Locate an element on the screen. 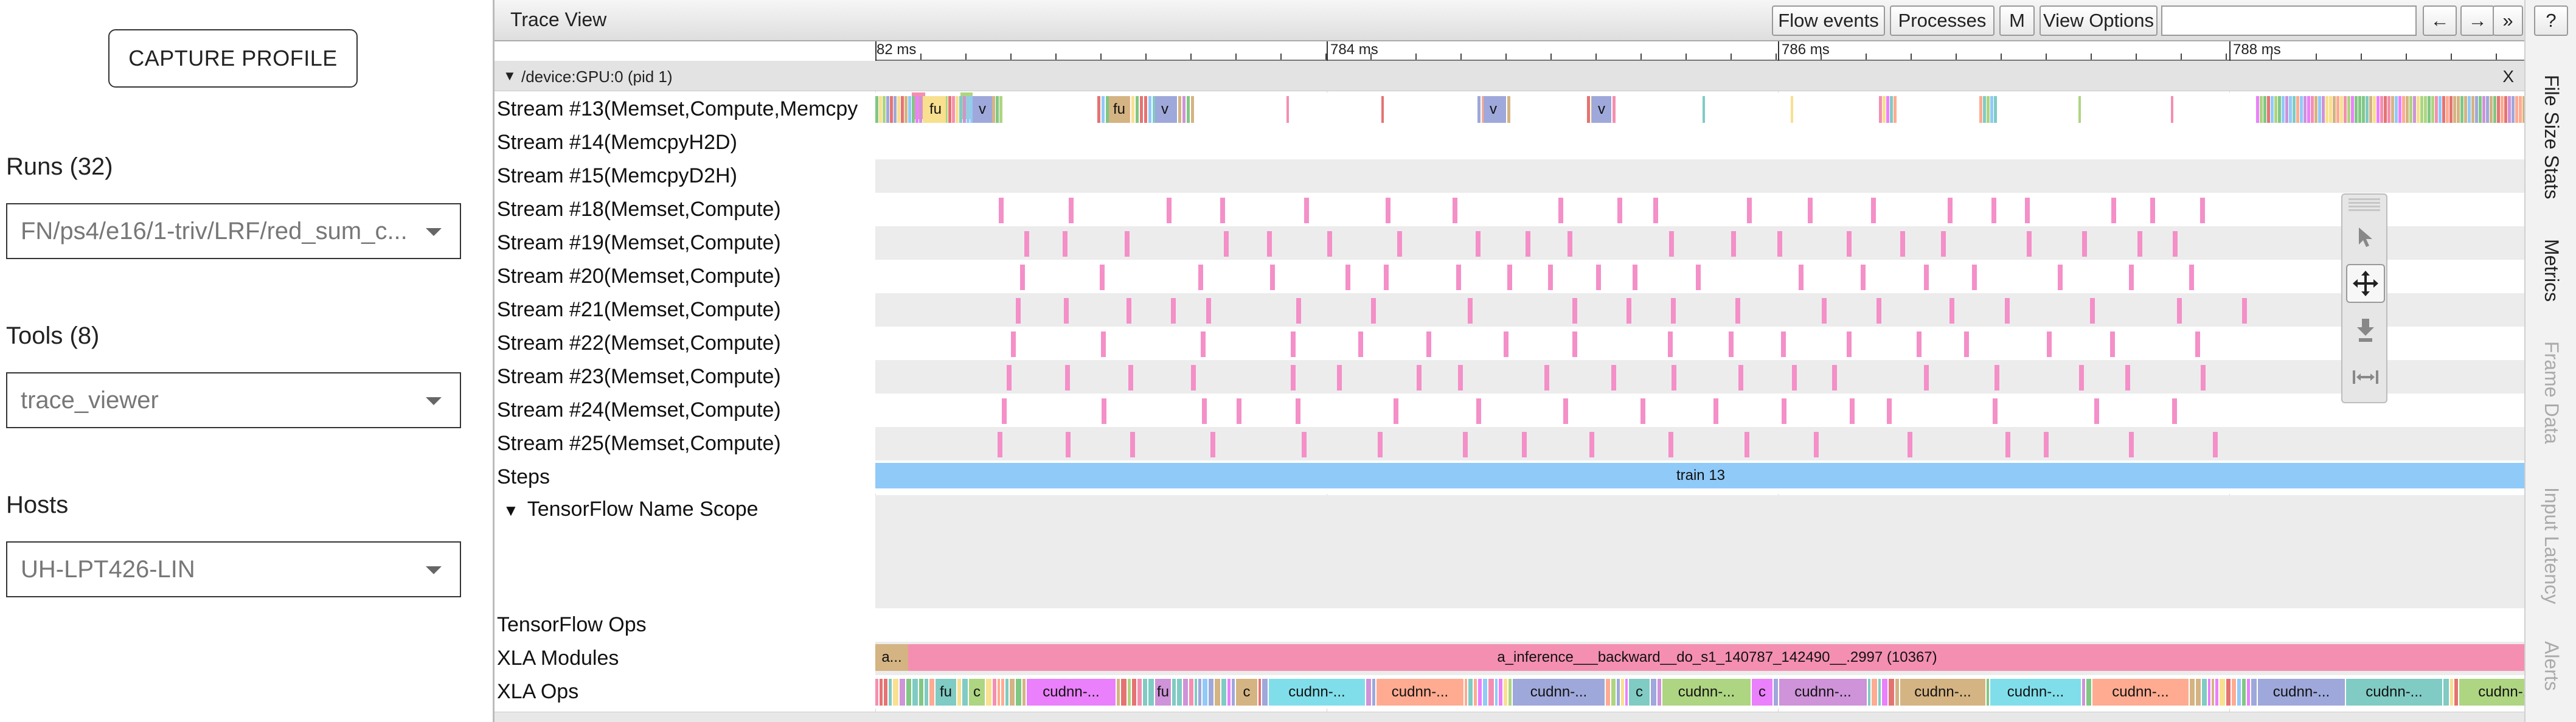 The image size is (2576, 722). mouse-mode-palette is located at coordinates (2364, 298).